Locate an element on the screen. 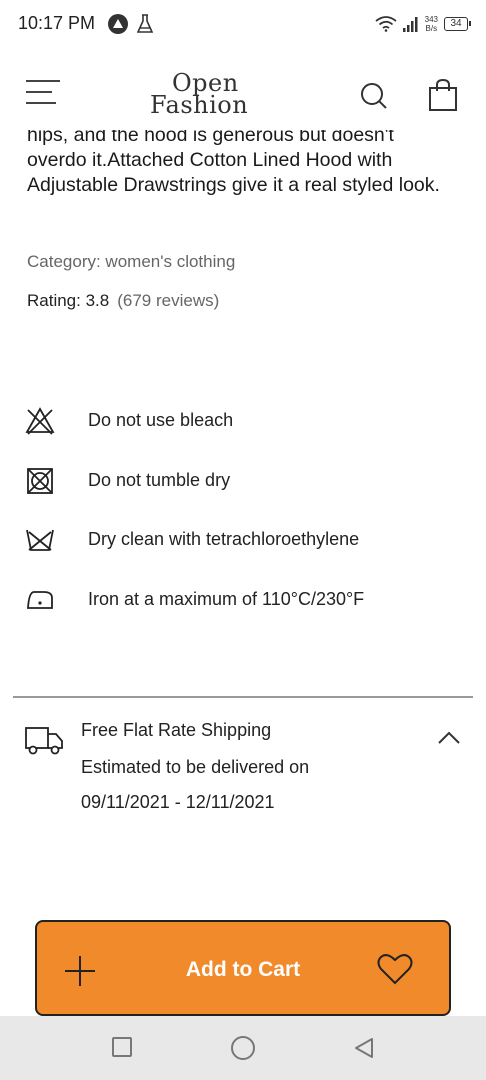 This screenshot has height=1080, width=486. battery-level: 34 is located at coordinates (456, 23).